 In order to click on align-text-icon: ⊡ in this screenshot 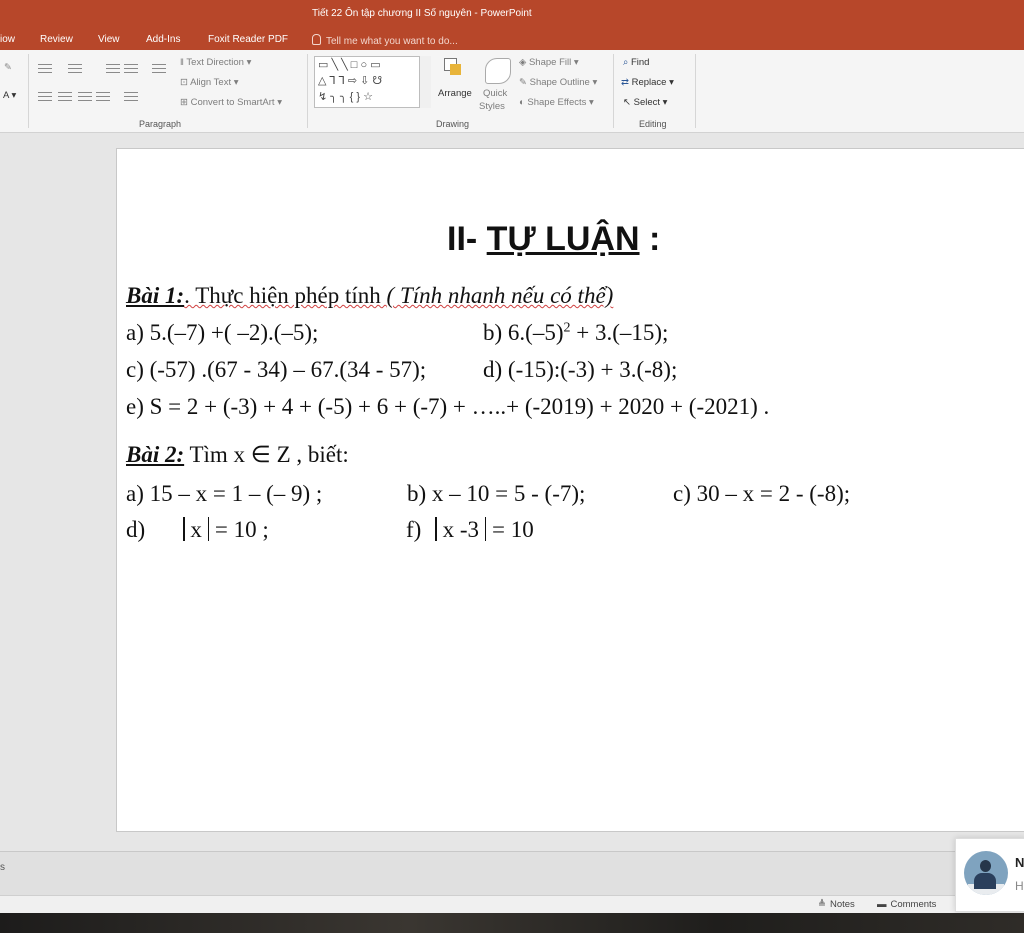, I will do `click(185, 82)`.